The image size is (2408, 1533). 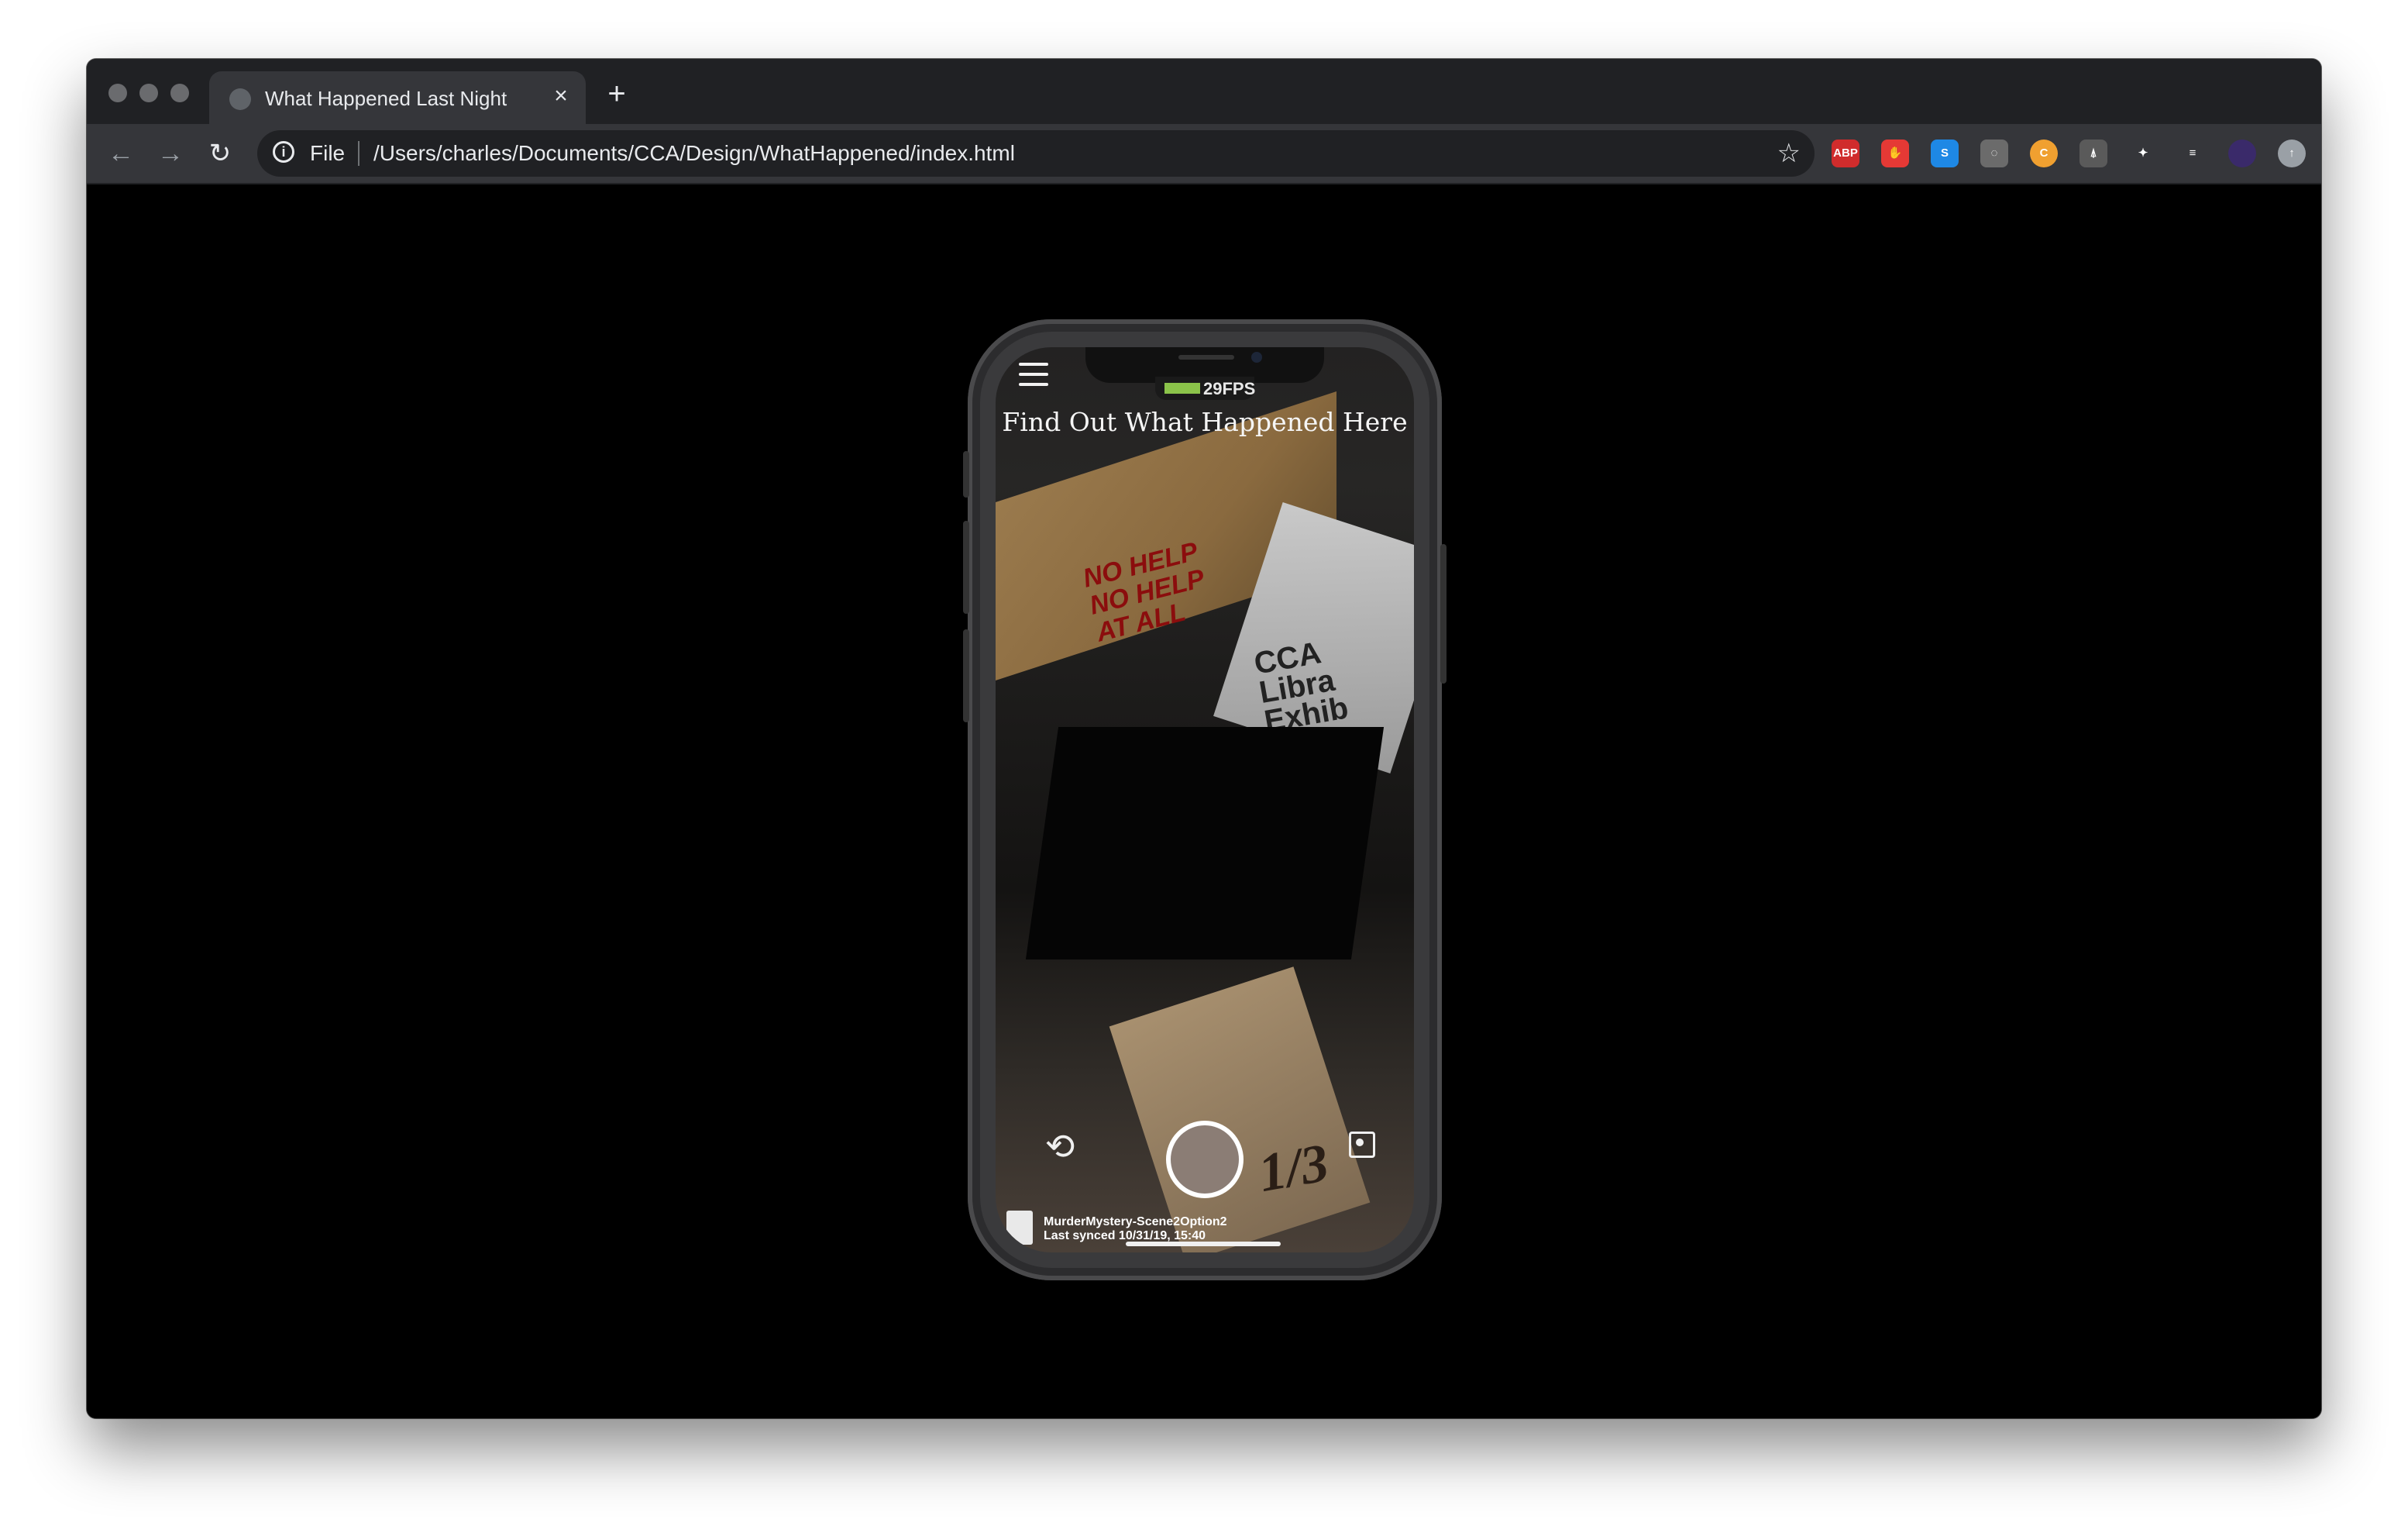 I want to click on tab-title: What Happened Last Night, so click(x=386, y=98).